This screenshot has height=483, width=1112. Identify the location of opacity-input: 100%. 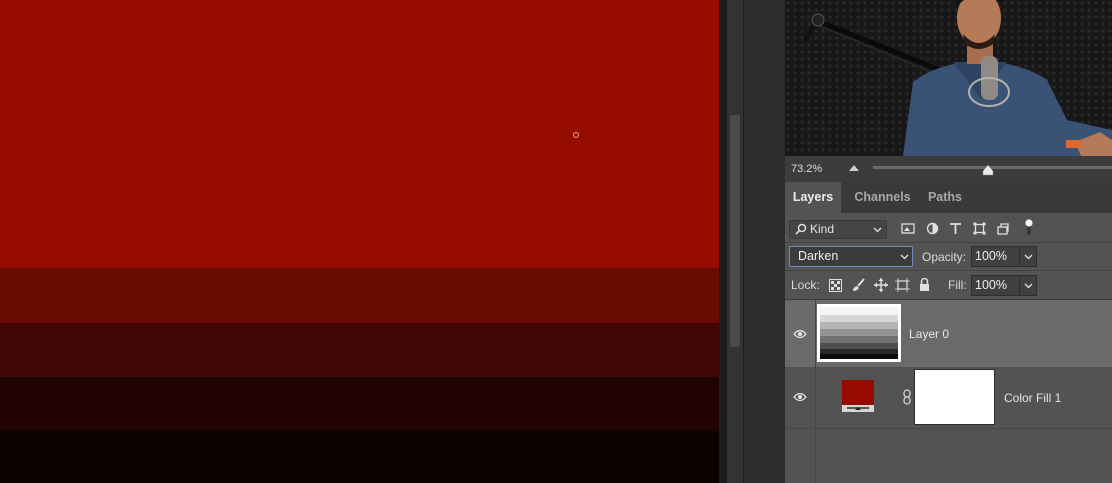
(995, 256).